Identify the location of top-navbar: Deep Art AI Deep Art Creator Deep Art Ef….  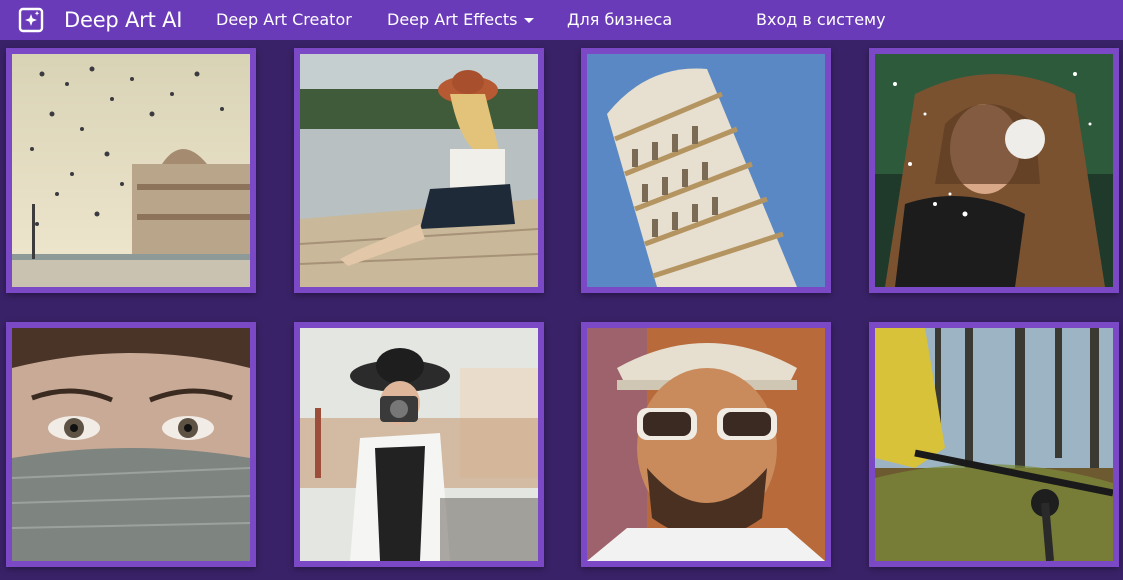
(561, 20).